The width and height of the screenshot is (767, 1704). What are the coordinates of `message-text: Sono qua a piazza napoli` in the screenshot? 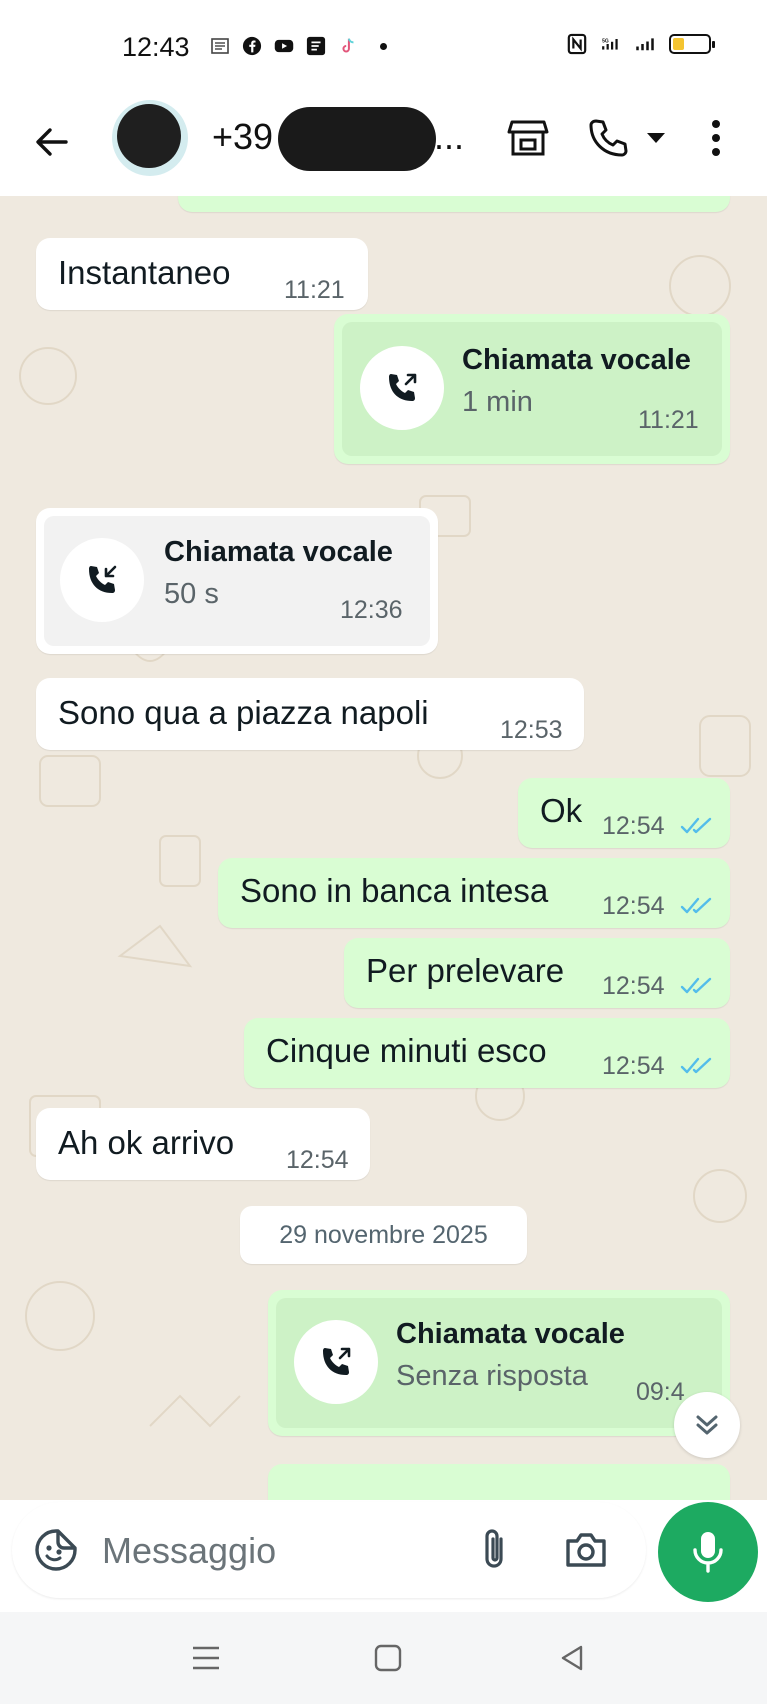 It's located at (243, 712).